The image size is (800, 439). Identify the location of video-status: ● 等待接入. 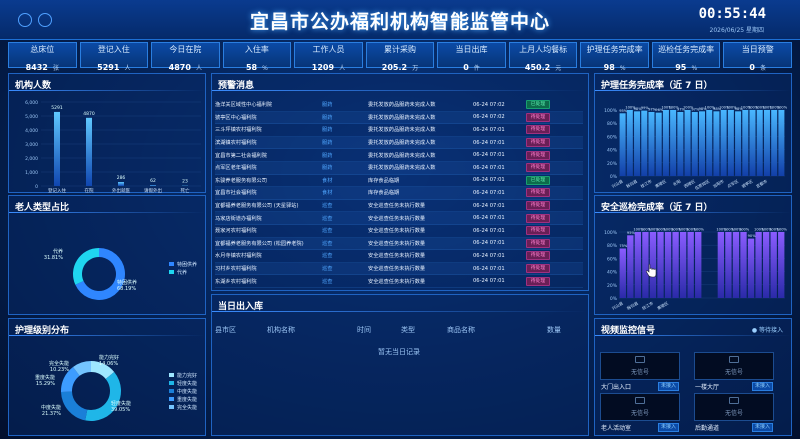
(767, 330).